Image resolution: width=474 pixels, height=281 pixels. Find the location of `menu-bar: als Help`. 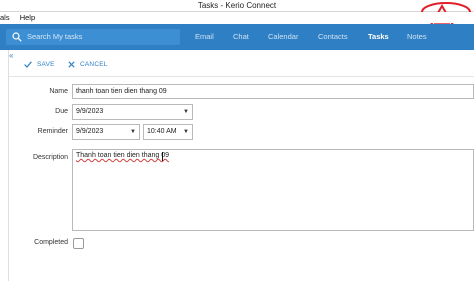

menu-bar: als Help is located at coordinates (237, 17).